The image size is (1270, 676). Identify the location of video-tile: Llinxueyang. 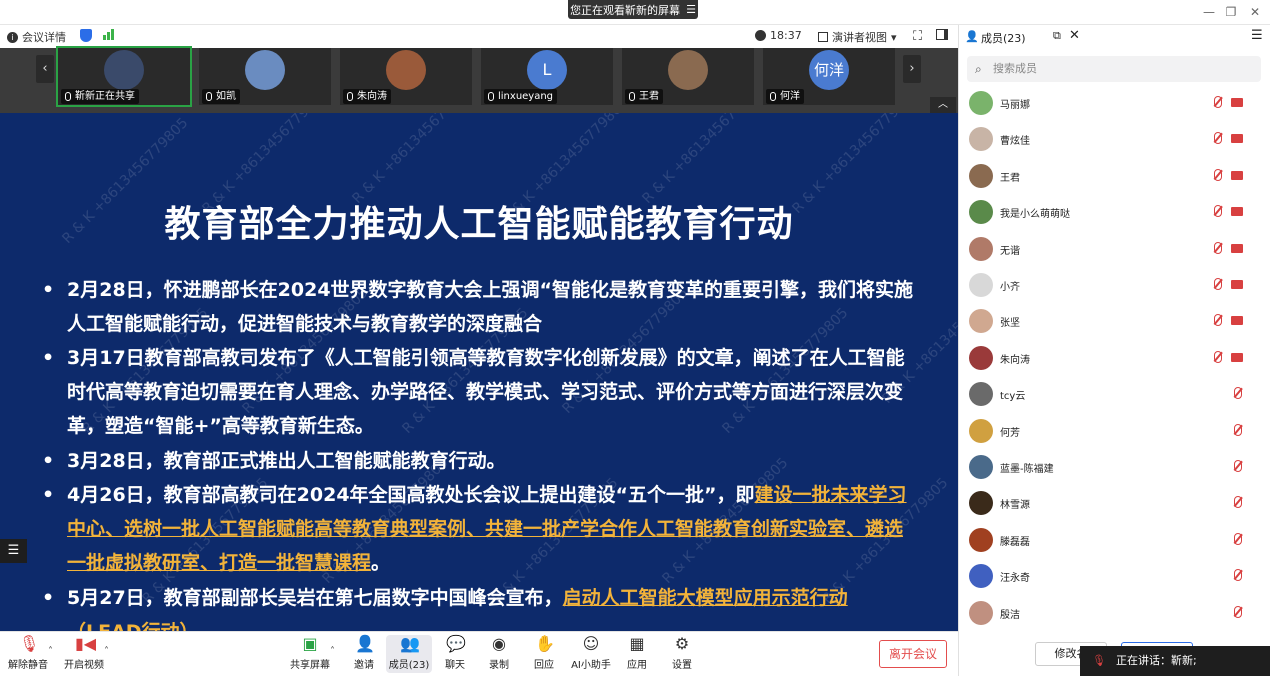
(547, 76).